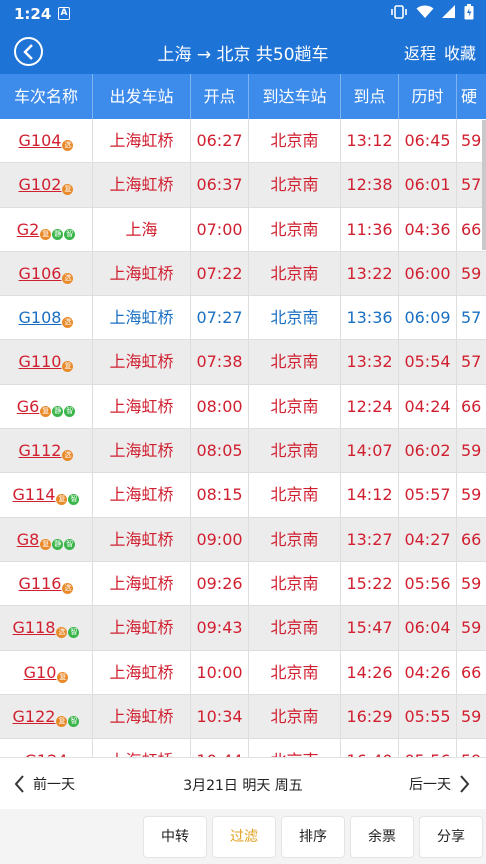 The image size is (486, 864). I want to click on arrival-time: 15:22, so click(370, 583).